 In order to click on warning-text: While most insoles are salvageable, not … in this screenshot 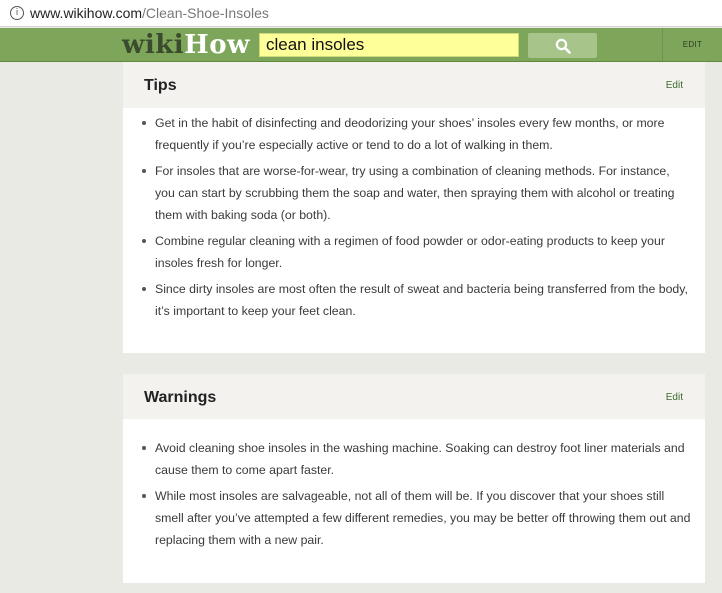, I will do `click(423, 518)`.